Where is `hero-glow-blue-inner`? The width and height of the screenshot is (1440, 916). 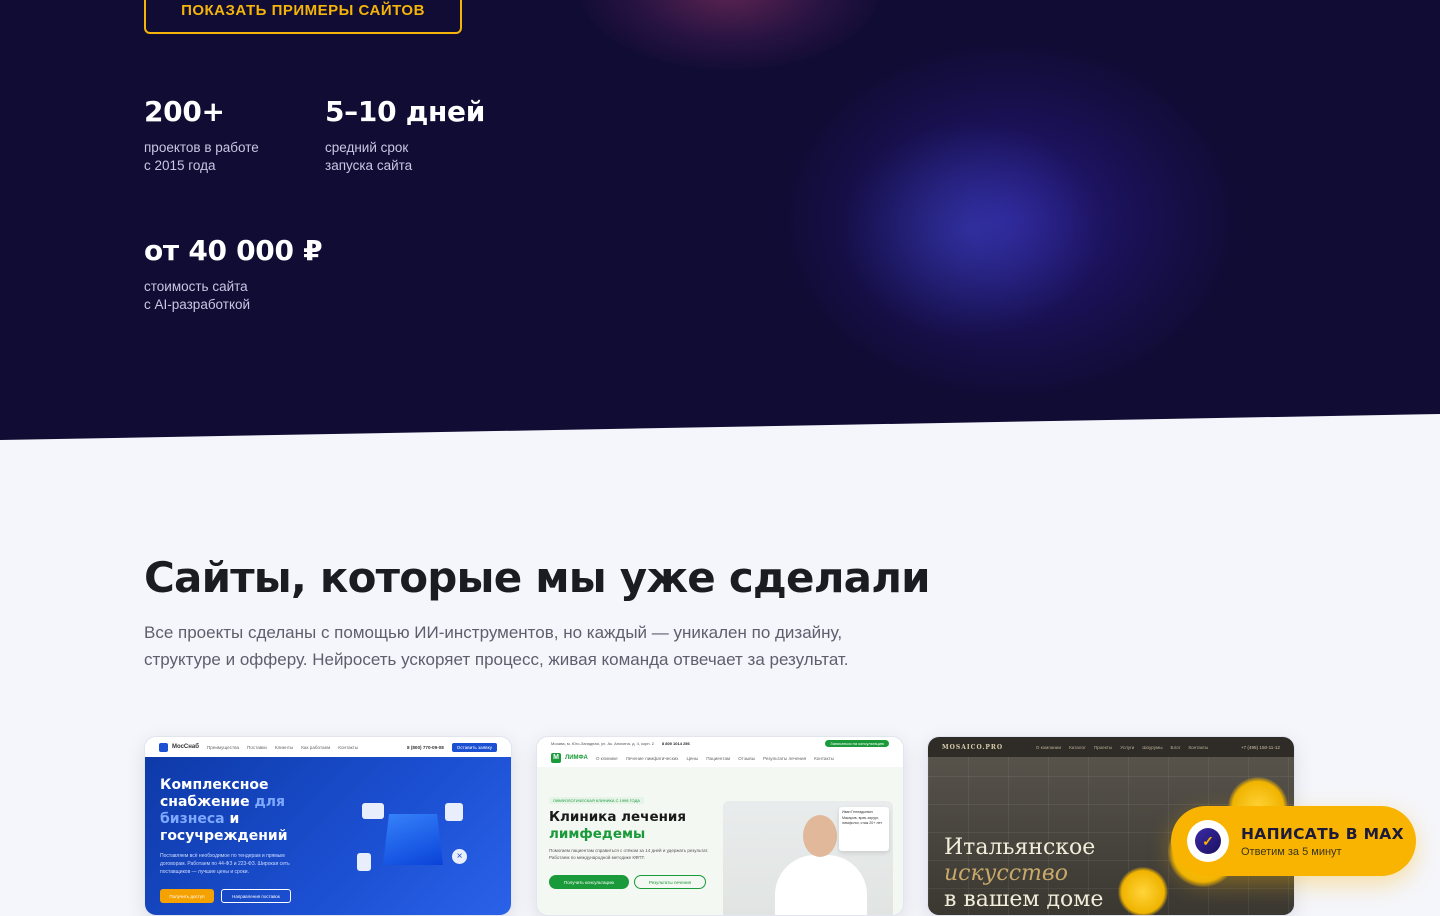
hero-glow-blue-inner is located at coordinates (970, 230).